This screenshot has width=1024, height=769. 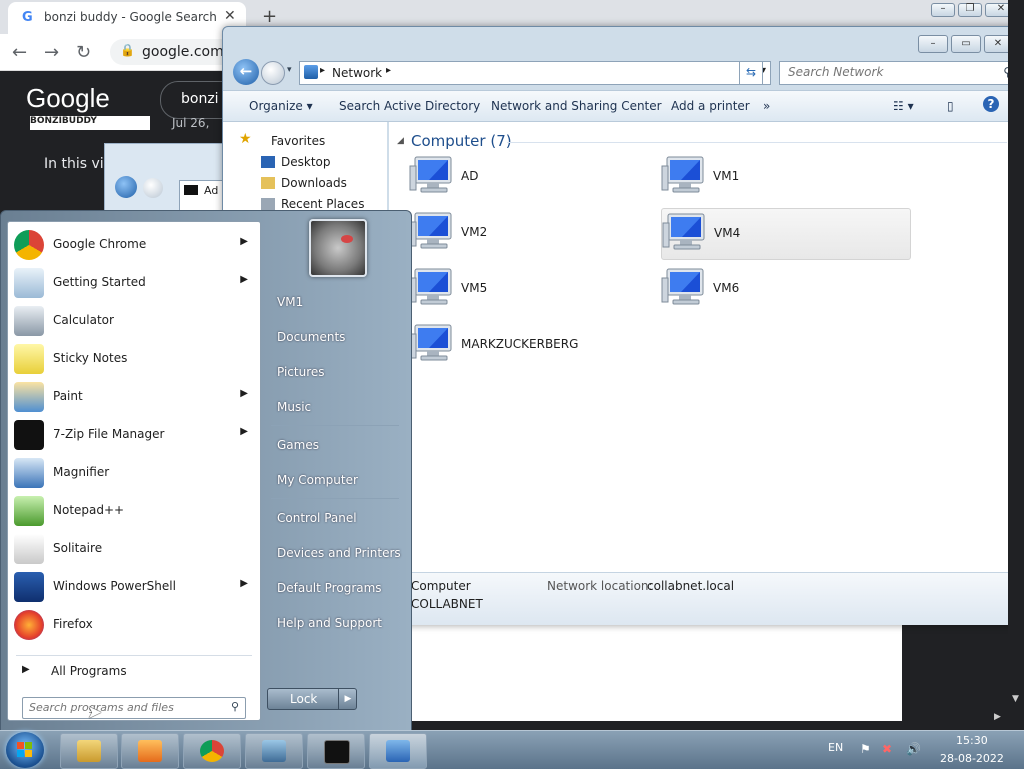 I want to click on action-center-icon: ⚑, so click(x=867, y=749).